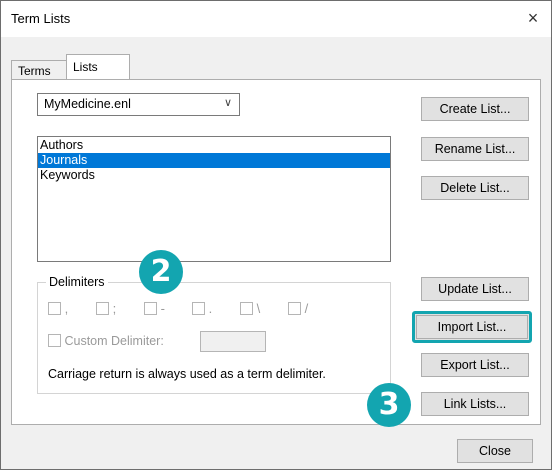 The height and width of the screenshot is (470, 552). I want to click on delimiters-group-label: Delimiters, so click(77, 282).